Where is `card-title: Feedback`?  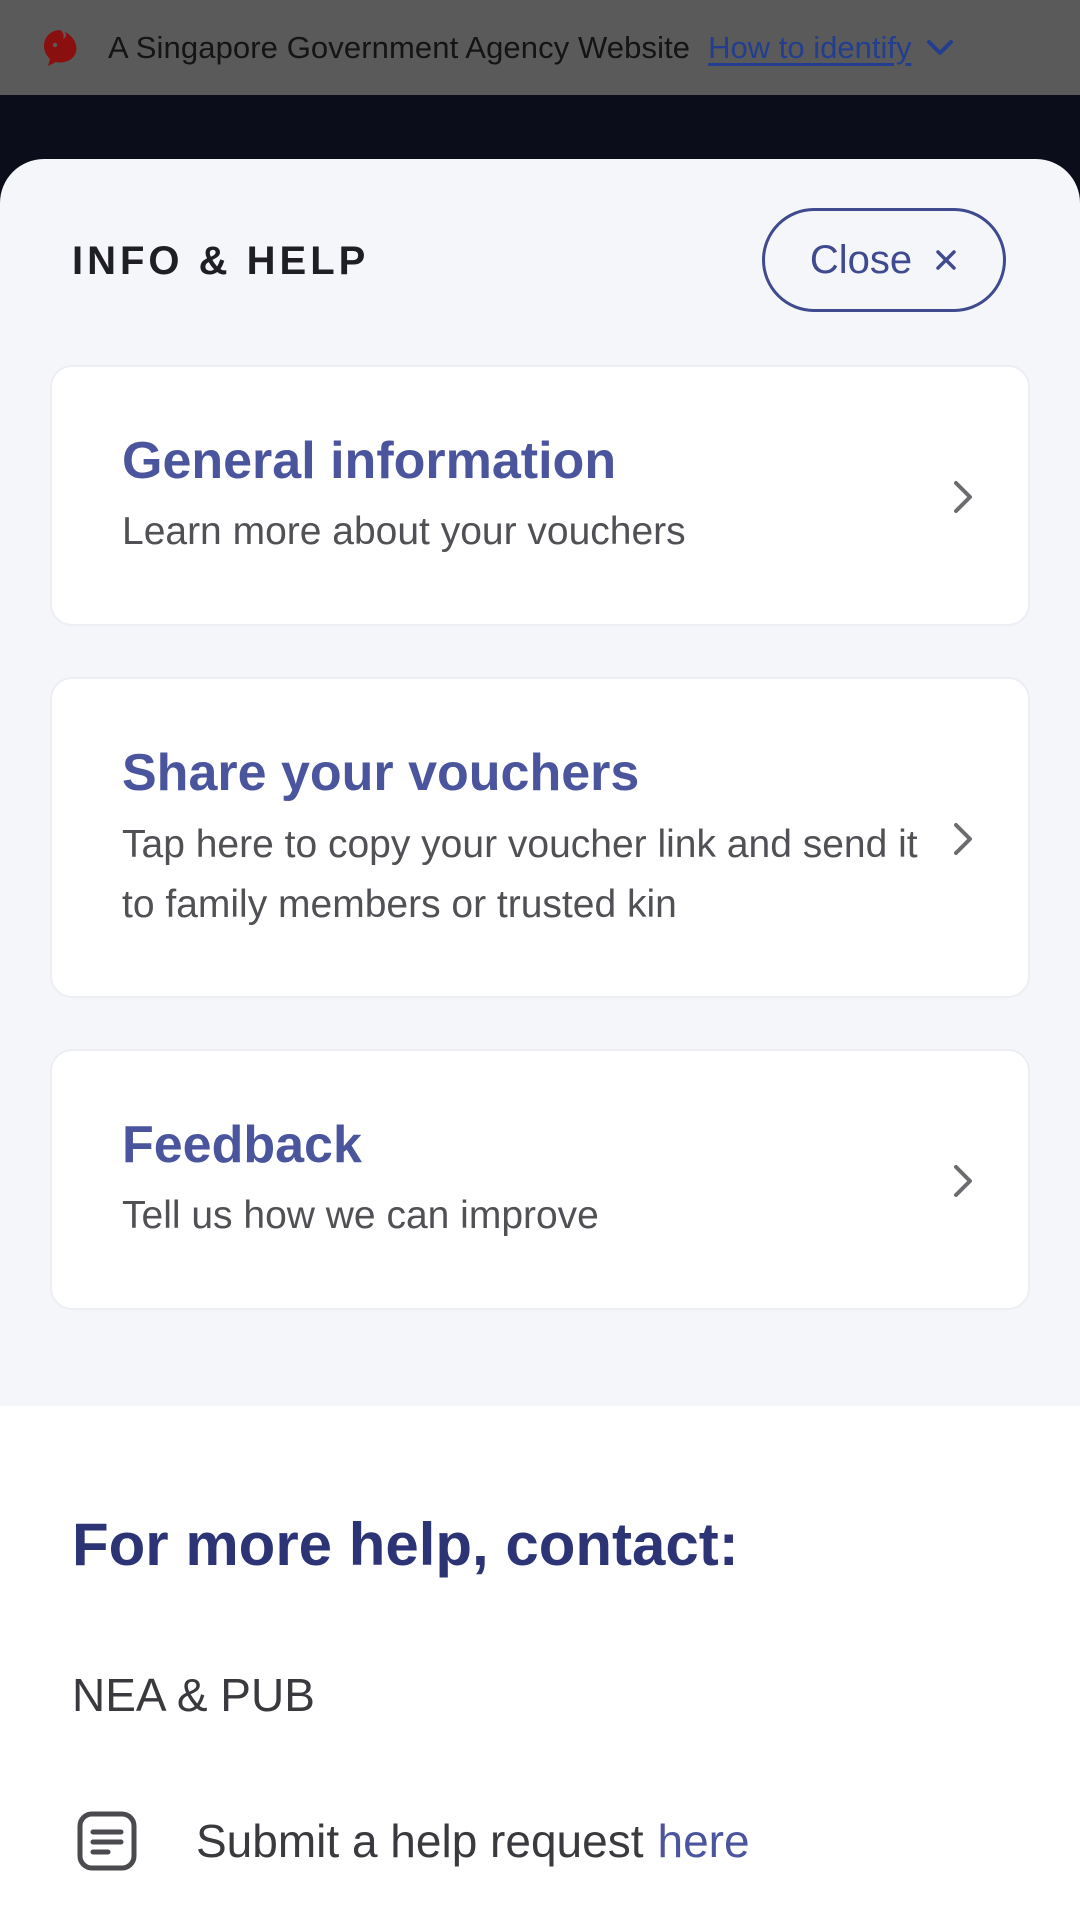
card-title: Feedback is located at coordinates (242, 1145).